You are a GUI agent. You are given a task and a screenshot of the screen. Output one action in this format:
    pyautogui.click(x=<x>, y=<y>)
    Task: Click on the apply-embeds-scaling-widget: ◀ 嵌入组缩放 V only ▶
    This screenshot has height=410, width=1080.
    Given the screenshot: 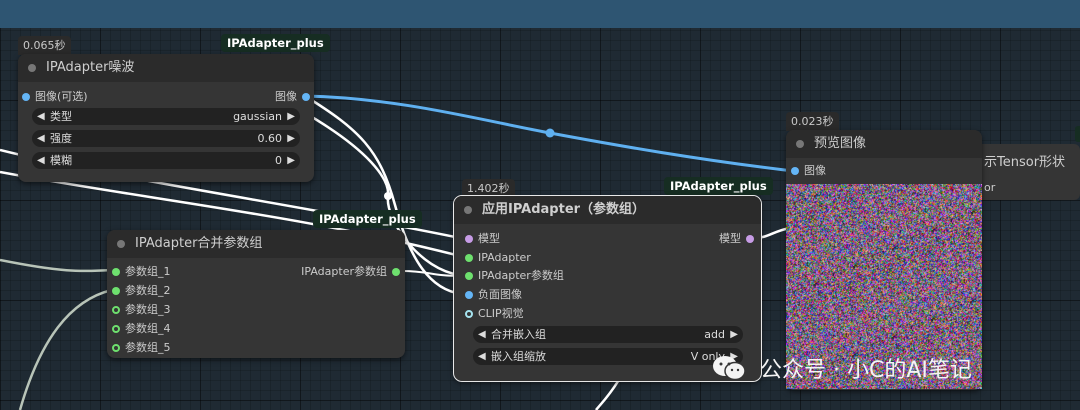 What is the action you would take?
    pyautogui.click(x=608, y=356)
    